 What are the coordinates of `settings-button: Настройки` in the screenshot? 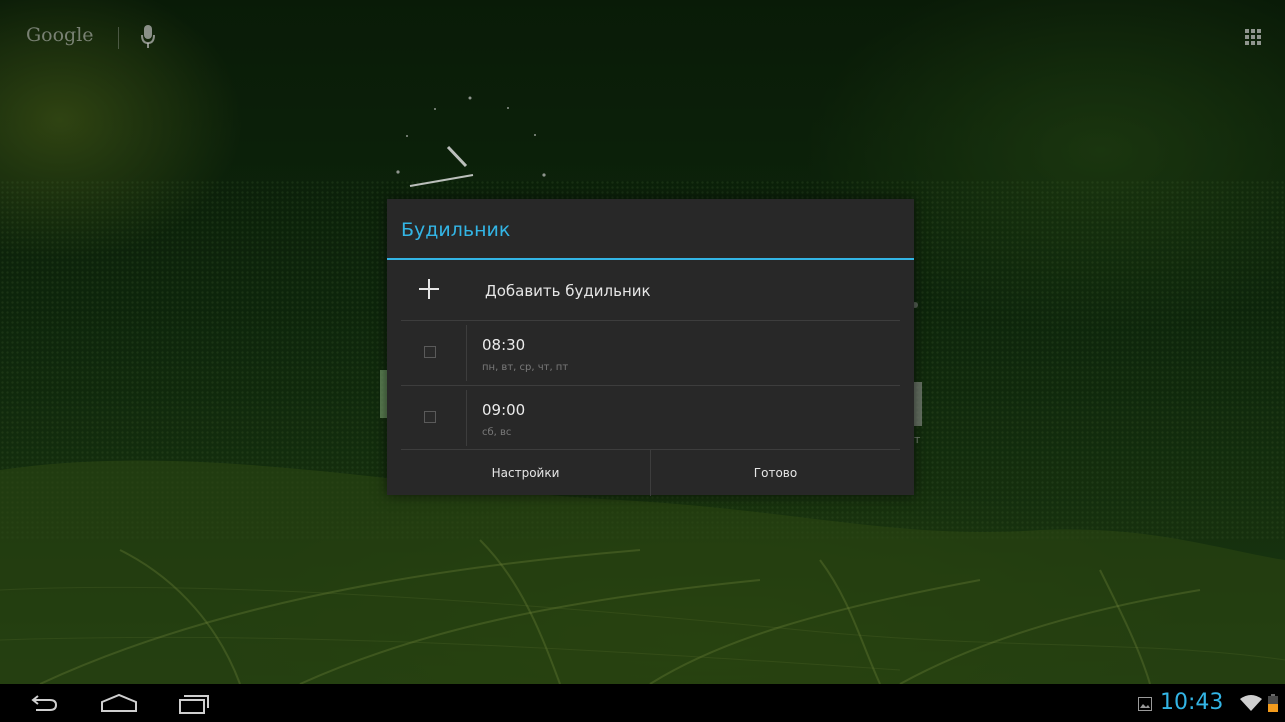 It's located at (526, 473).